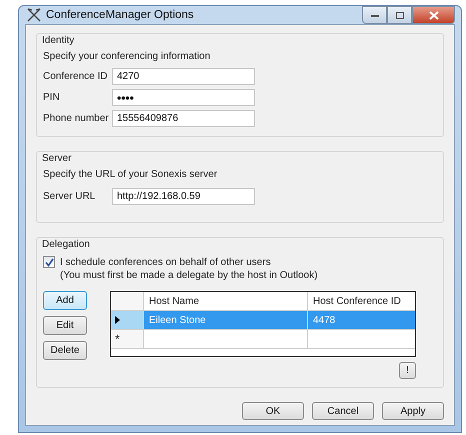 The width and height of the screenshot is (466, 435). Describe the element at coordinates (127, 339) in the screenshot. I see `row-header: *` at that location.